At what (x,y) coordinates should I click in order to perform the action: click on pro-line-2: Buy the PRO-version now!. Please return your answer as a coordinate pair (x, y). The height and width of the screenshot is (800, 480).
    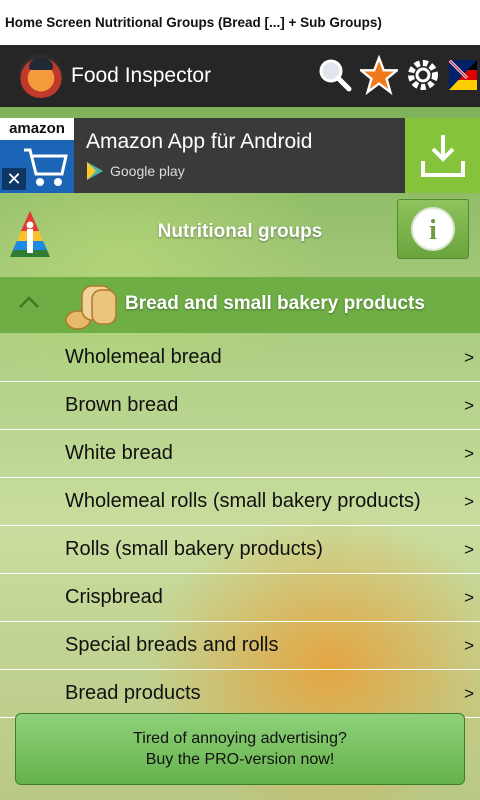
    Looking at the image, I should click on (240, 759).